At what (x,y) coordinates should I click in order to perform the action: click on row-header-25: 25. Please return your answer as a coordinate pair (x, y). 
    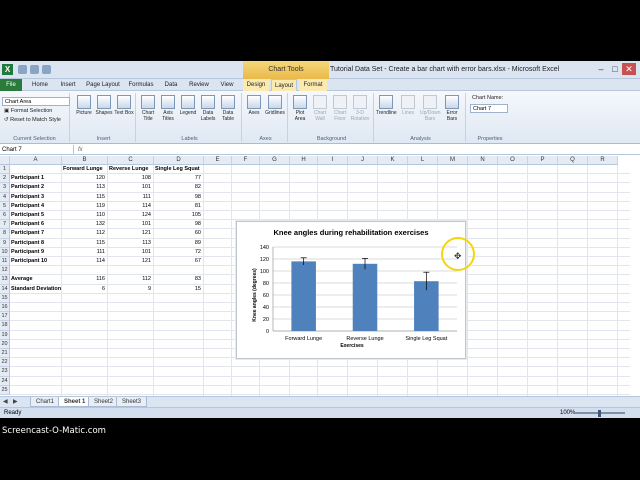
    Looking at the image, I should click on (5, 390).